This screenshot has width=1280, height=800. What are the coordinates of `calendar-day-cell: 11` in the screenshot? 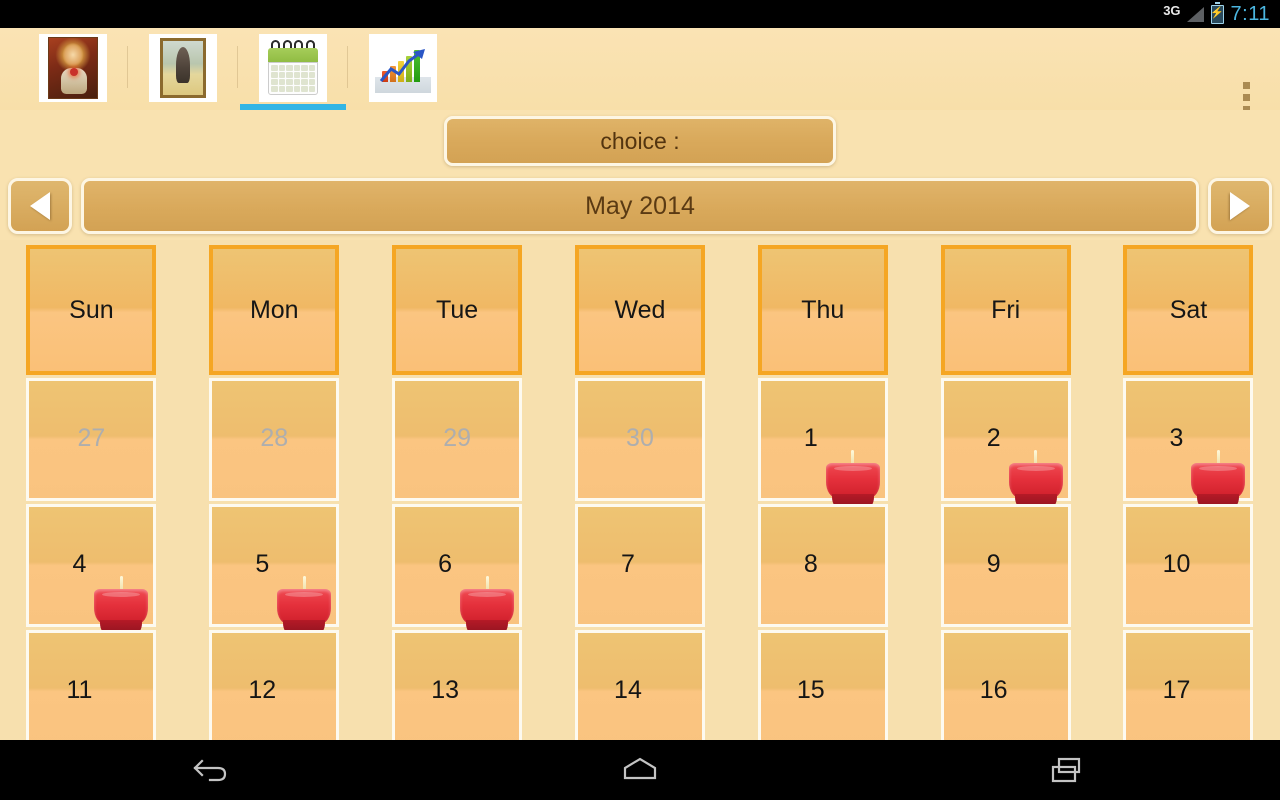 It's located at (91, 685).